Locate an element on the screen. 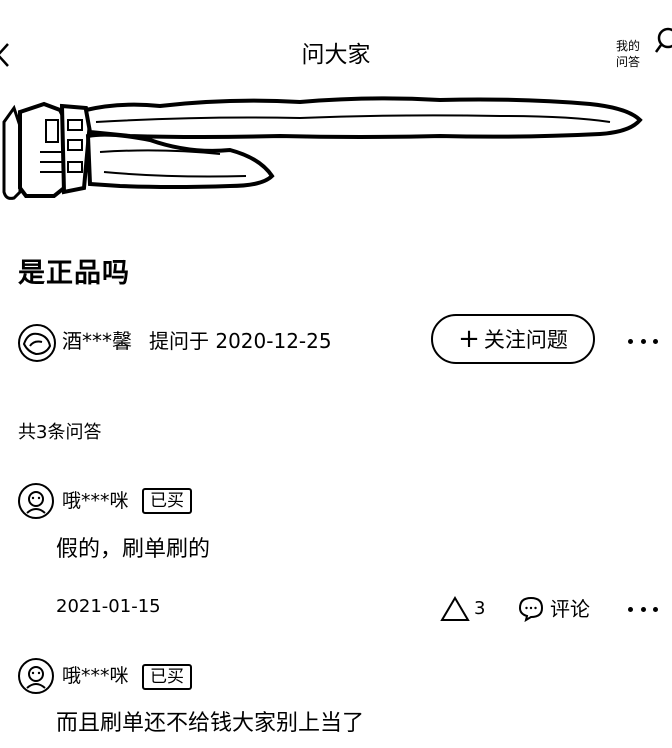  follow-question-button: + 关注问题 is located at coordinates (513, 339).